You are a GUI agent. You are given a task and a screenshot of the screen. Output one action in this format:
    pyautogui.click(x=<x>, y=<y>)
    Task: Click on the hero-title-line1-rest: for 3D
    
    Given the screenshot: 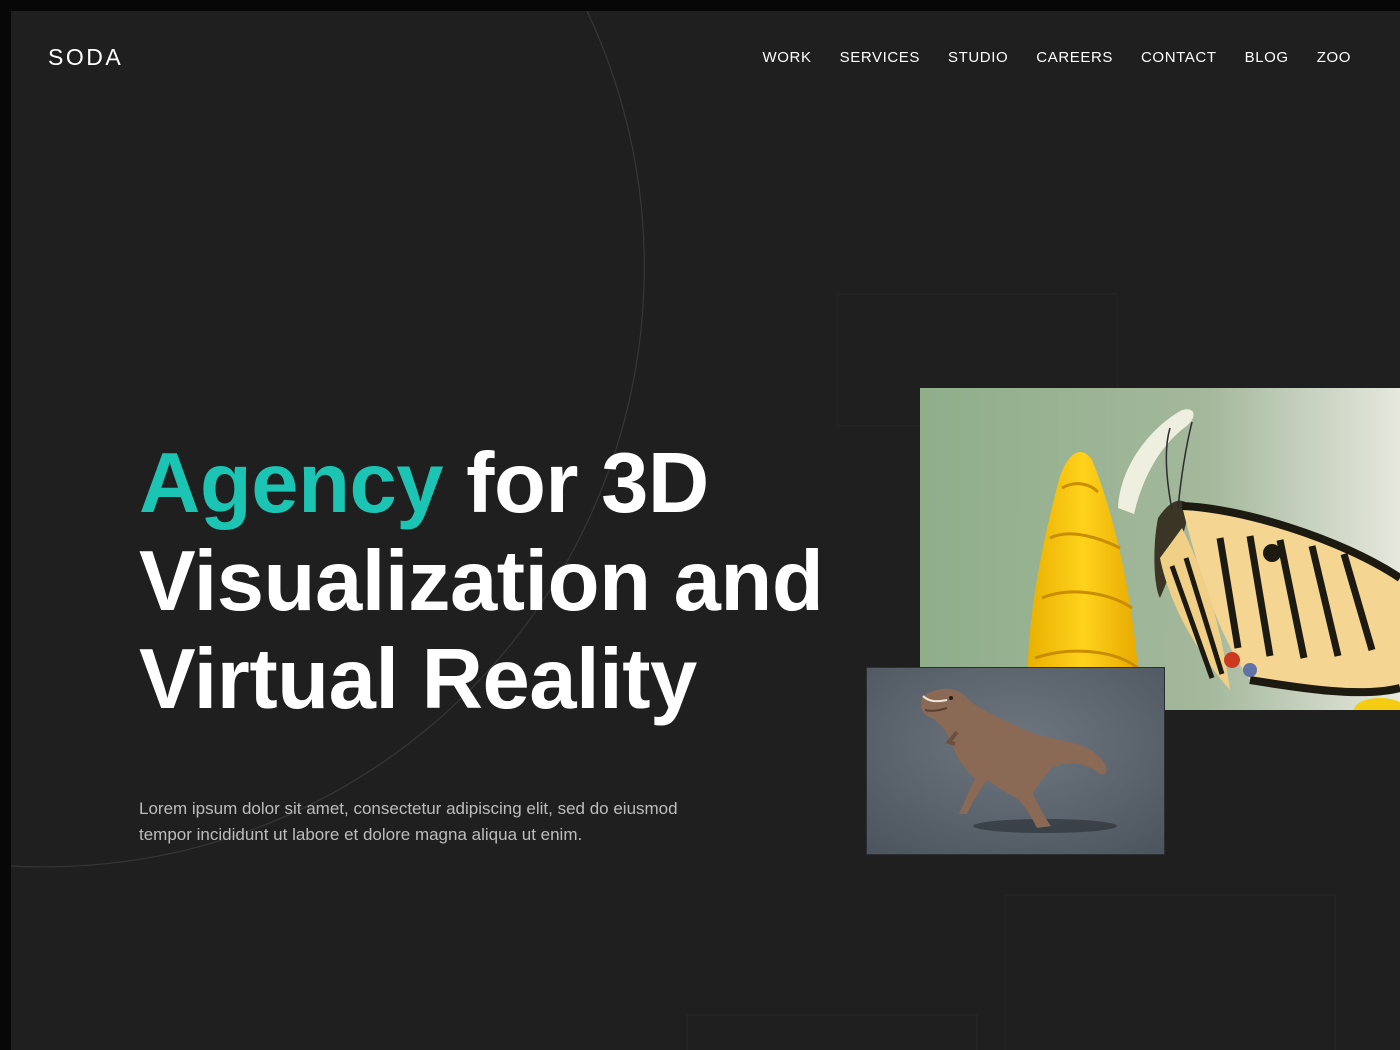 What is the action you would take?
    pyautogui.click(x=576, y=483)
    